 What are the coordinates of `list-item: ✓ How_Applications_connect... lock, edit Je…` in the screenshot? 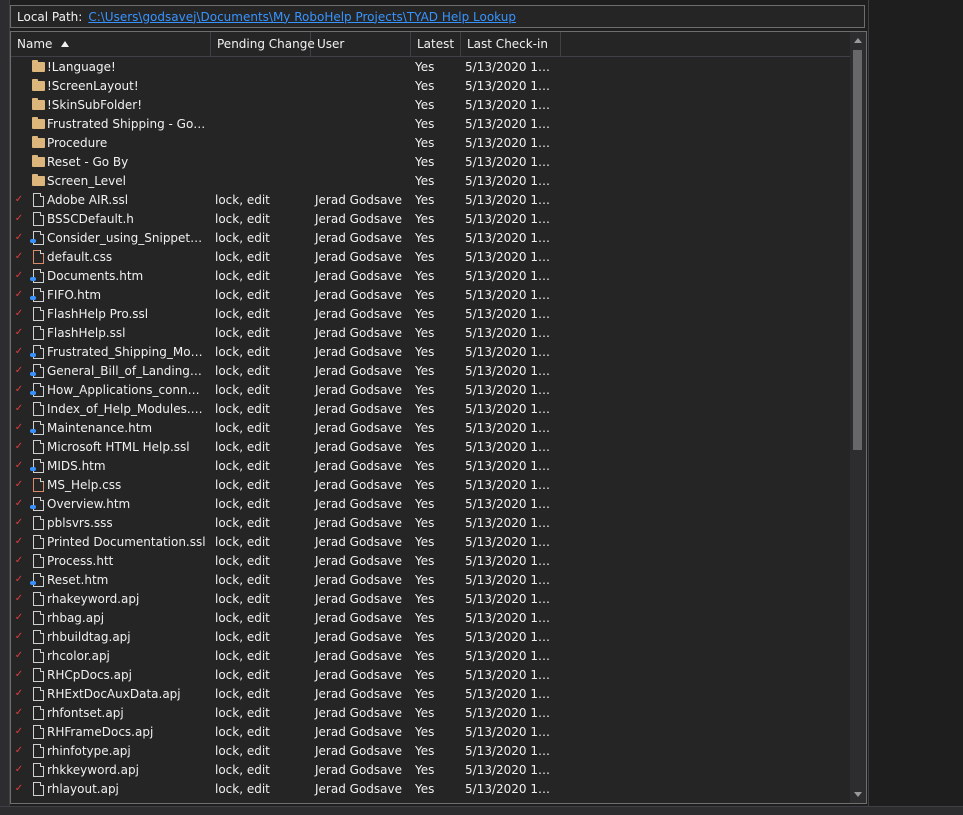 It's located at (431, 389).